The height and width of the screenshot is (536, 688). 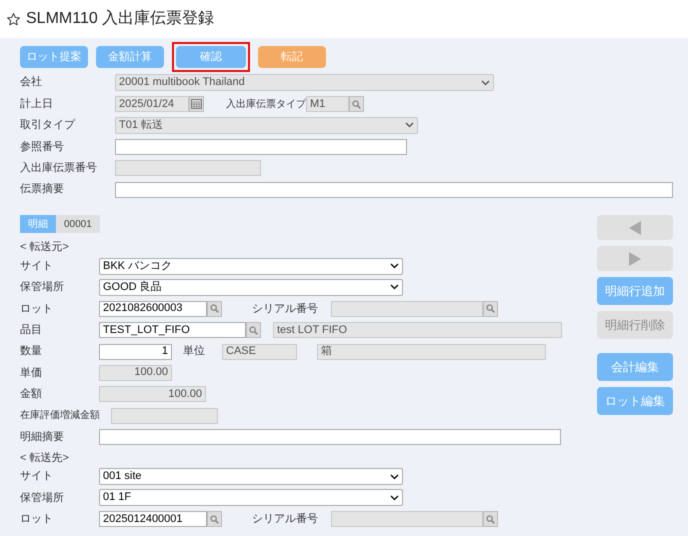 I want to click on field-label: 入出庫伝票番号, so click(x=59, y=168).